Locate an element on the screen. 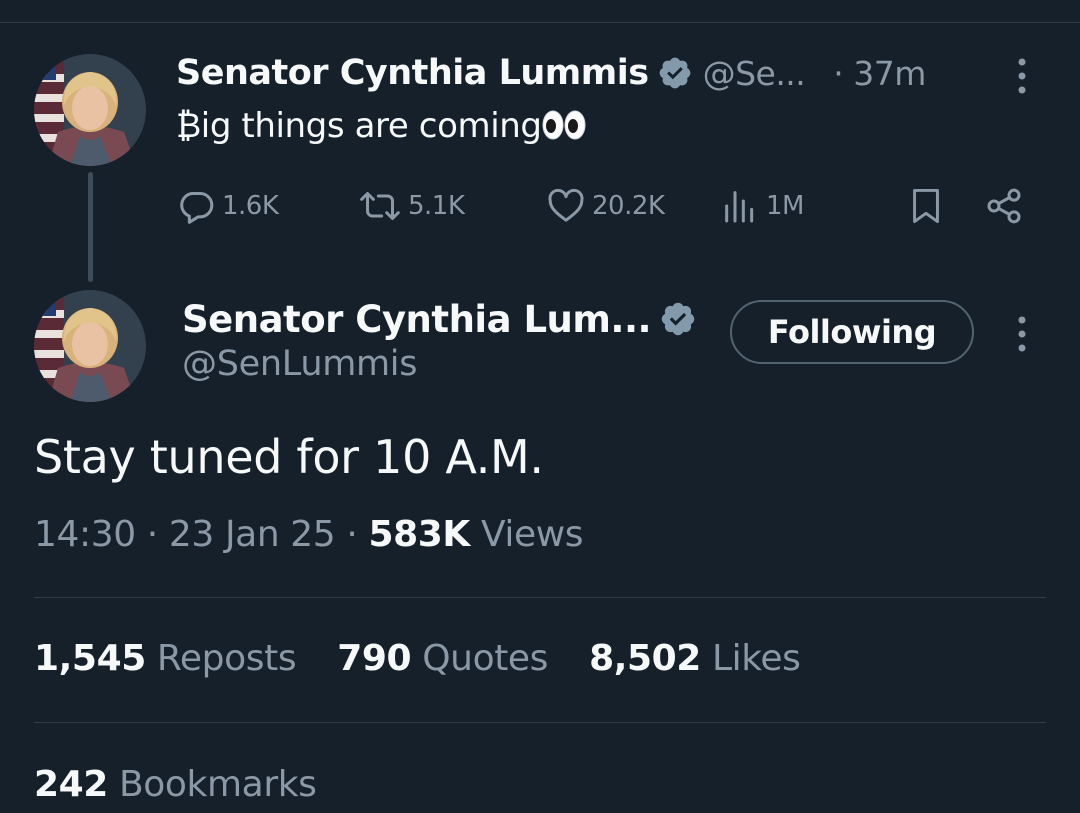 The image size is (1080, 813). repost-button: 5.1K is located at coordinates (411, 206).